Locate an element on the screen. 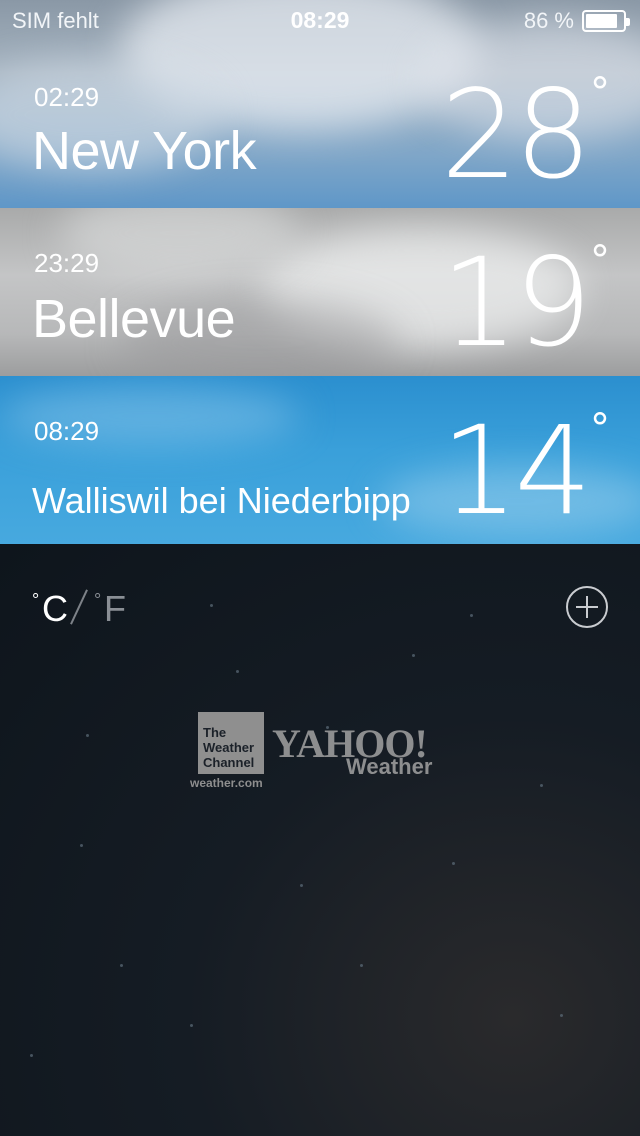  city-temperature: 28 is located at coordinates (516, 135).